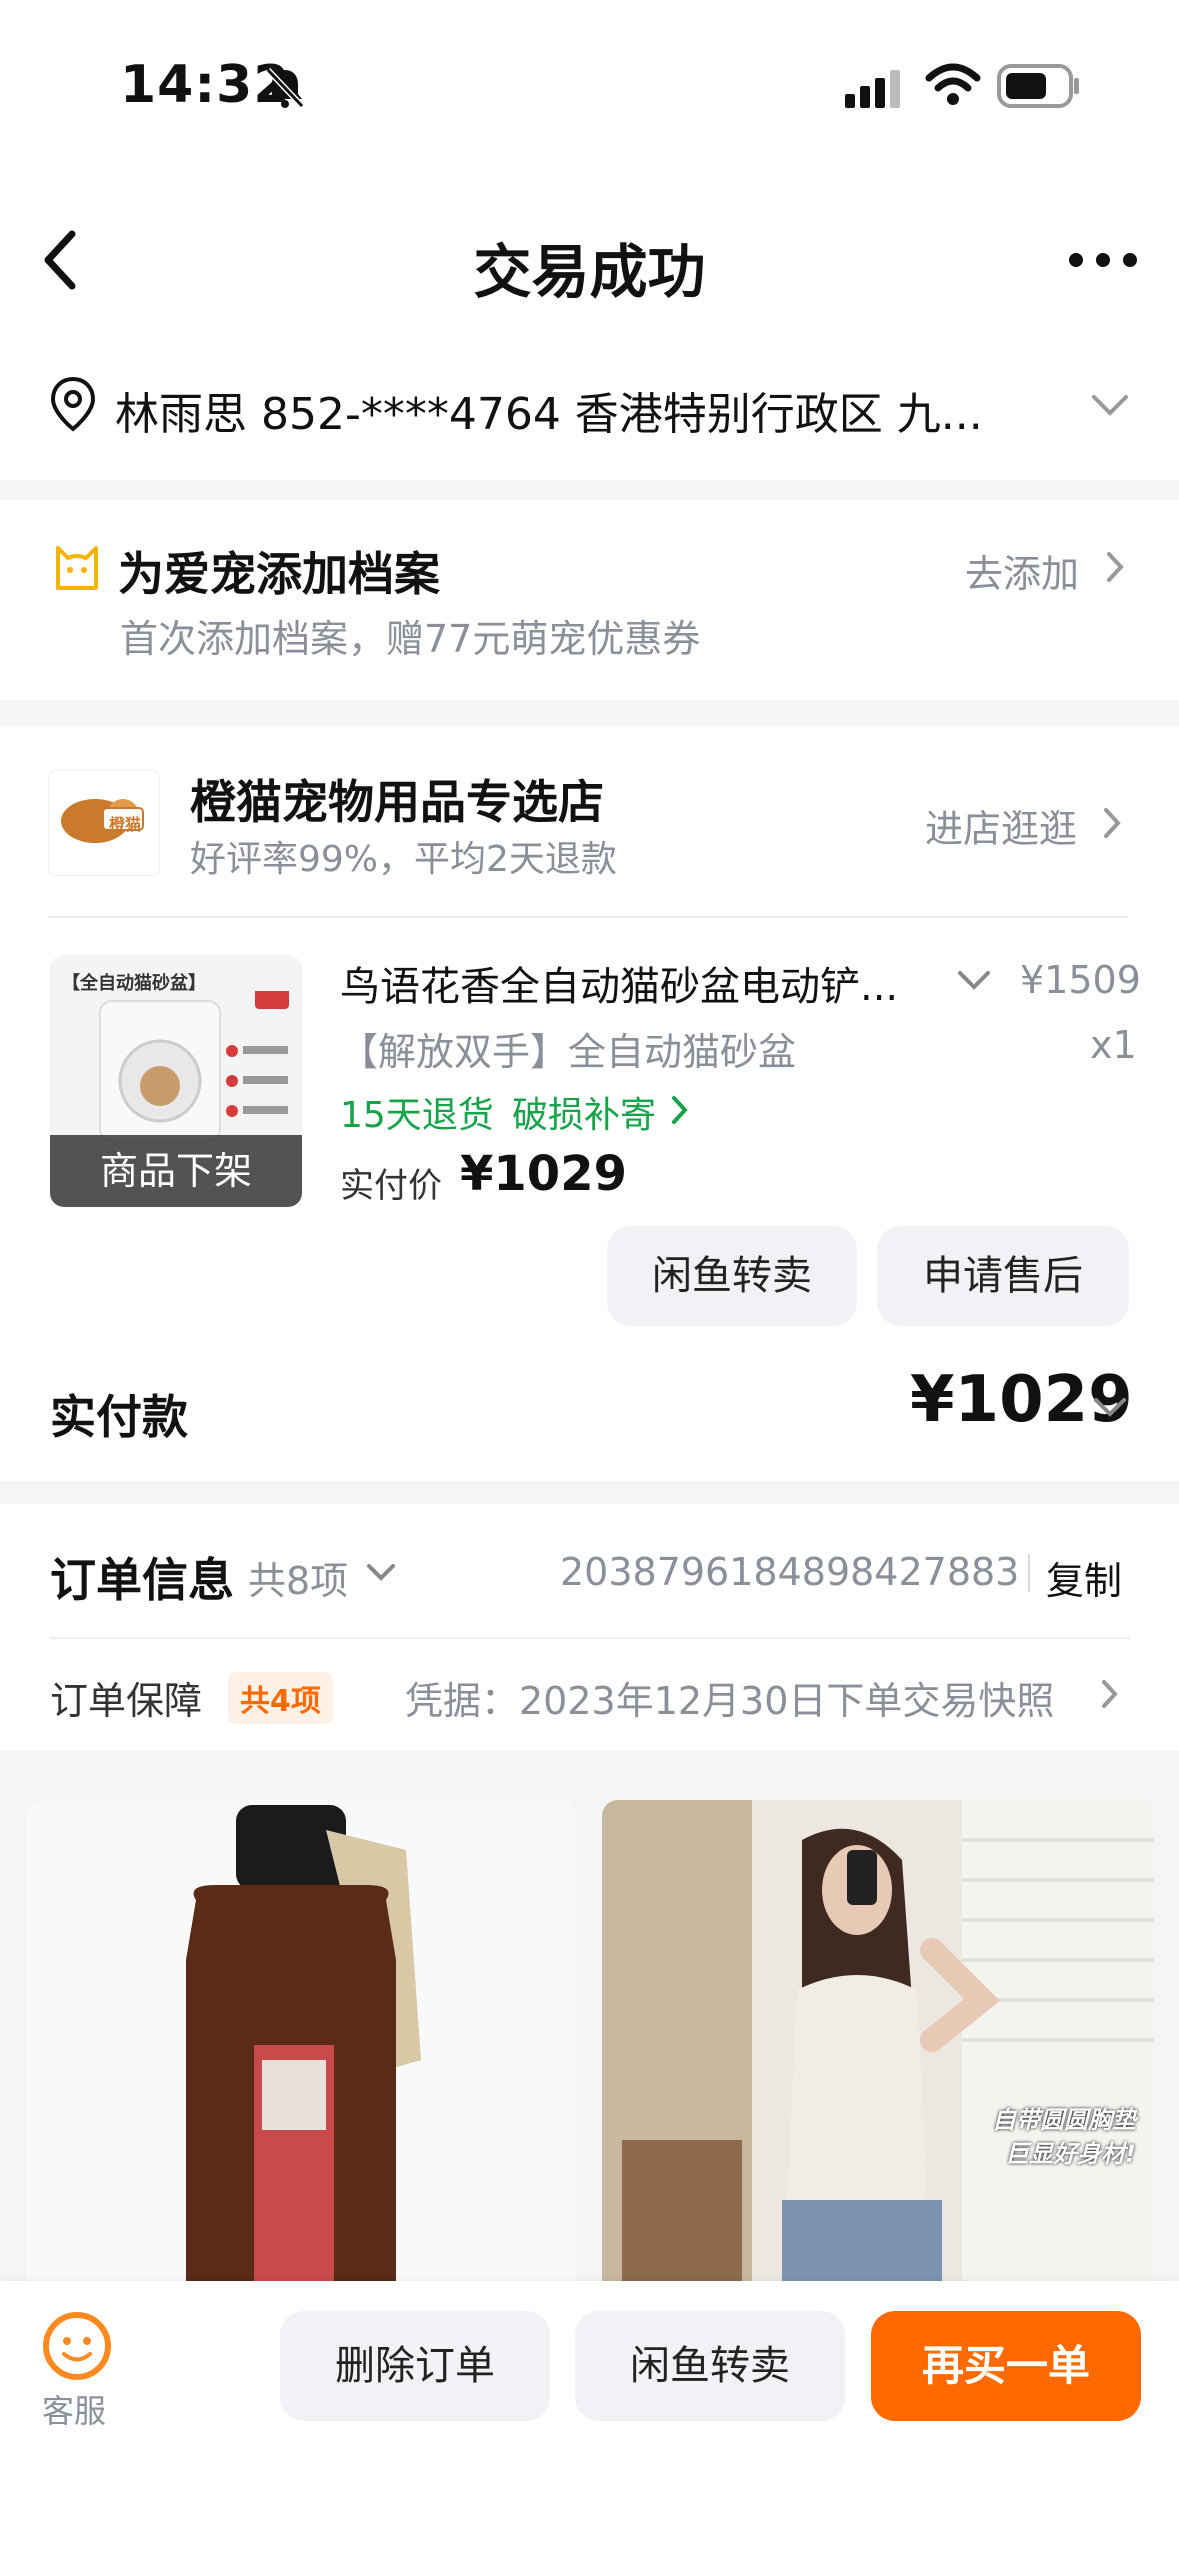 The width and height of the screenshot is (1179, 2556). What do you see at coordinates (73, 404) in the screenshot?
I see `location-pin-icon` at bounding box center [73, 404].